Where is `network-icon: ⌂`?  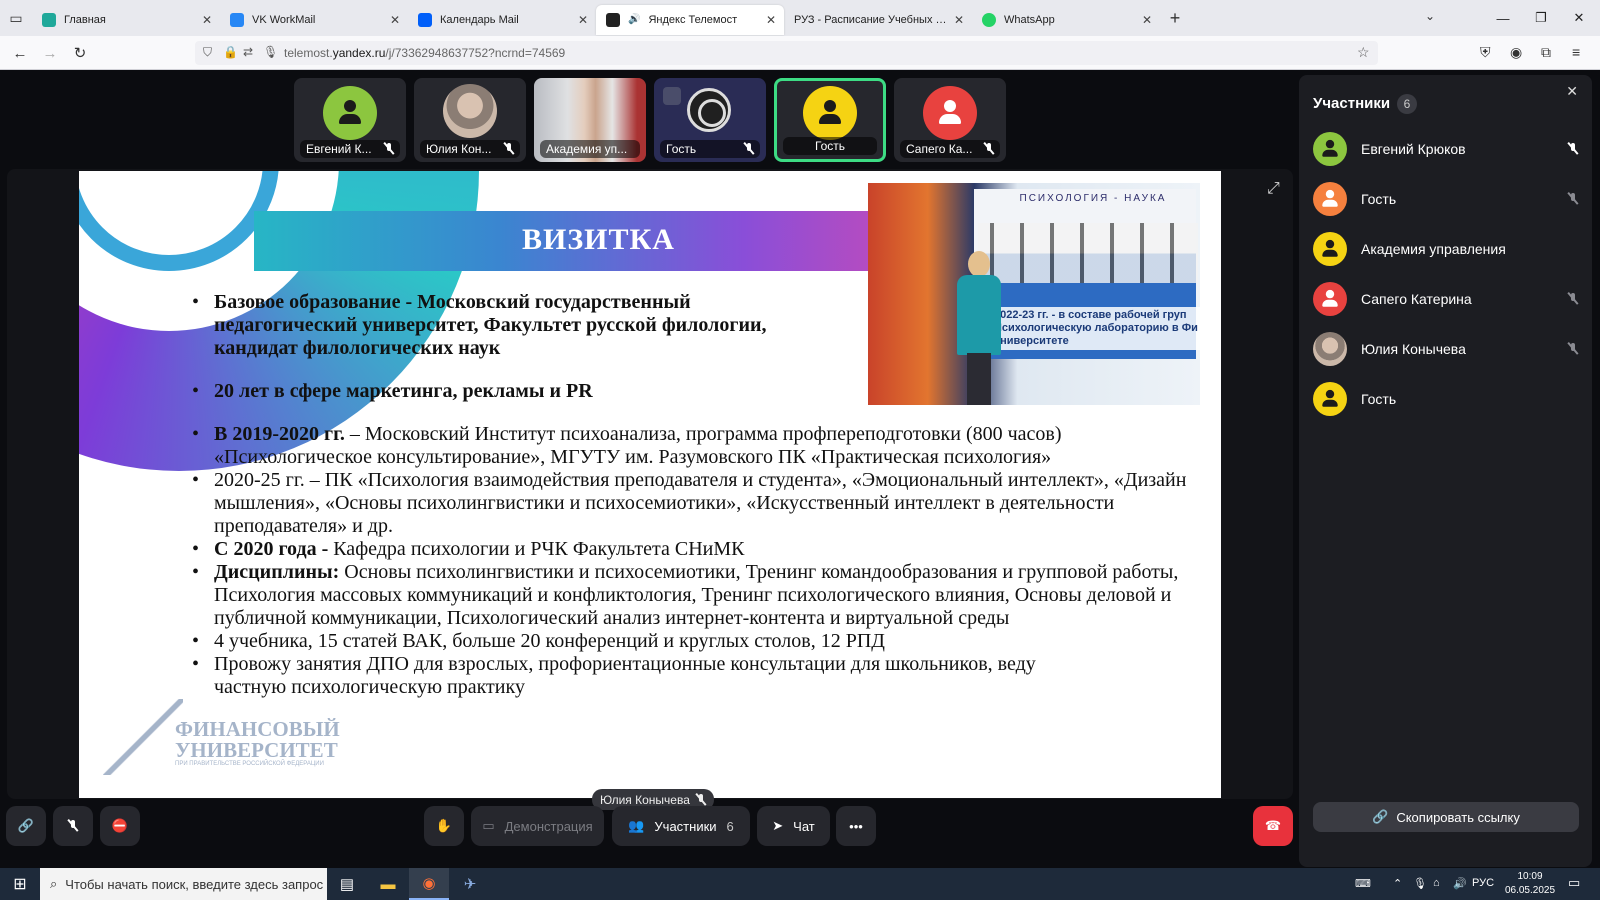
network-icon: ⌂ is located at coordinates (1436, 883).